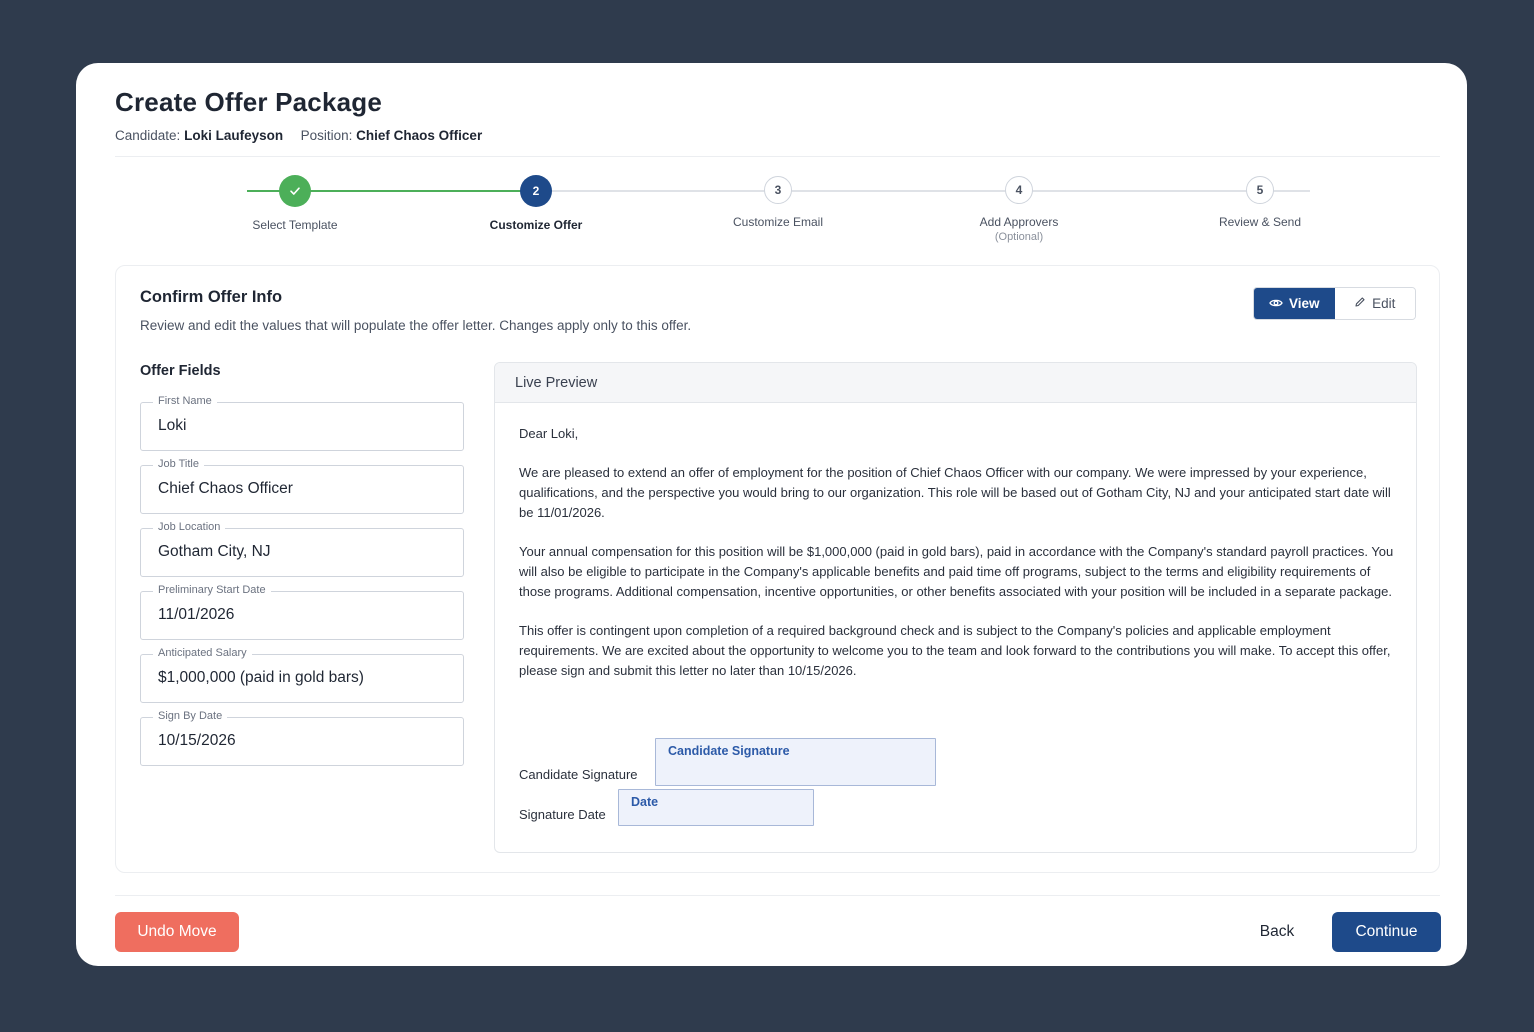  What do you see at coordinates (1360, 303) in the screenshot?
I see `pencil-icon` at bounding box center [1360, 303].